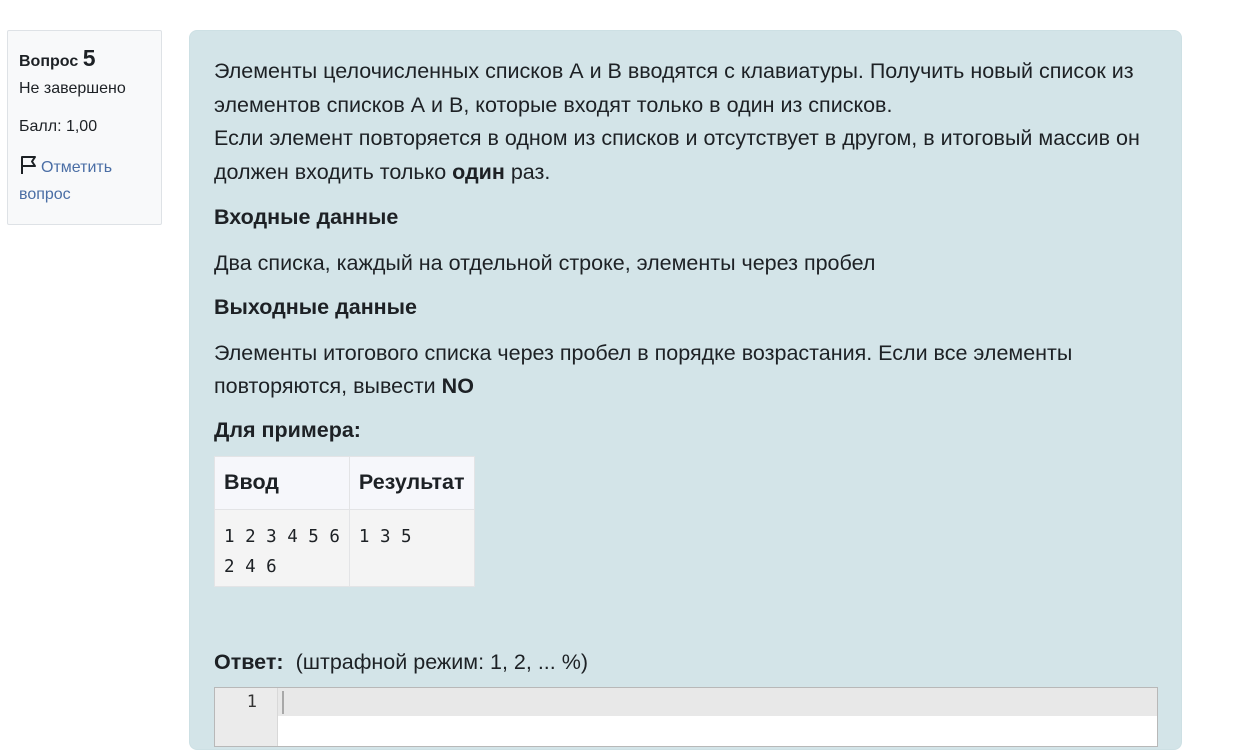  What do you see at coordinates (411, 547) in the screenshot?
I see `table-cell-result: 1 3 5` at bounding box center [411, 547].